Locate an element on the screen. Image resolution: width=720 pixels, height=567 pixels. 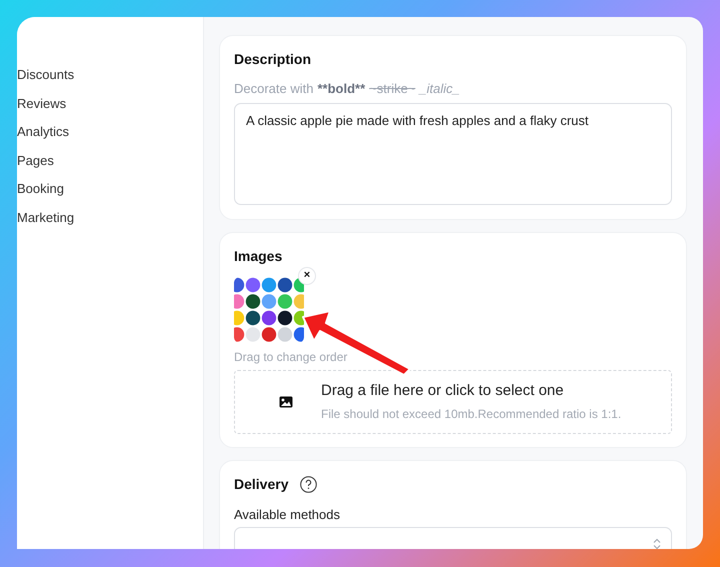
field-label: Available methods is located at coordinates (287, 515).